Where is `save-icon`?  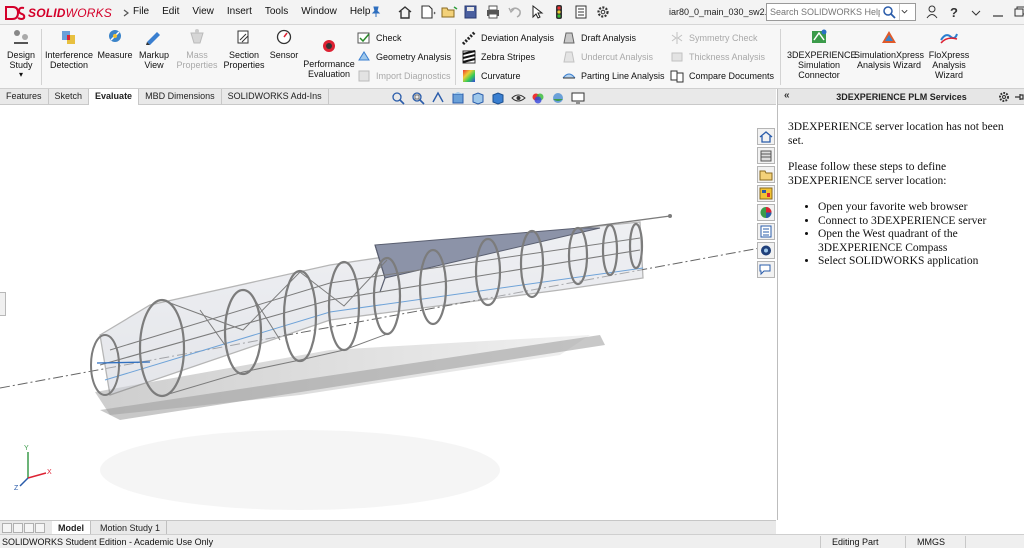
save-icon is located at coordinates (471, 12).